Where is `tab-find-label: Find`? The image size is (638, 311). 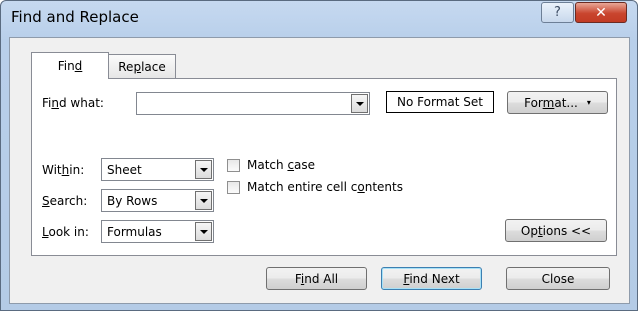
tab-find-label: Find is located at coordinates (70, 66).